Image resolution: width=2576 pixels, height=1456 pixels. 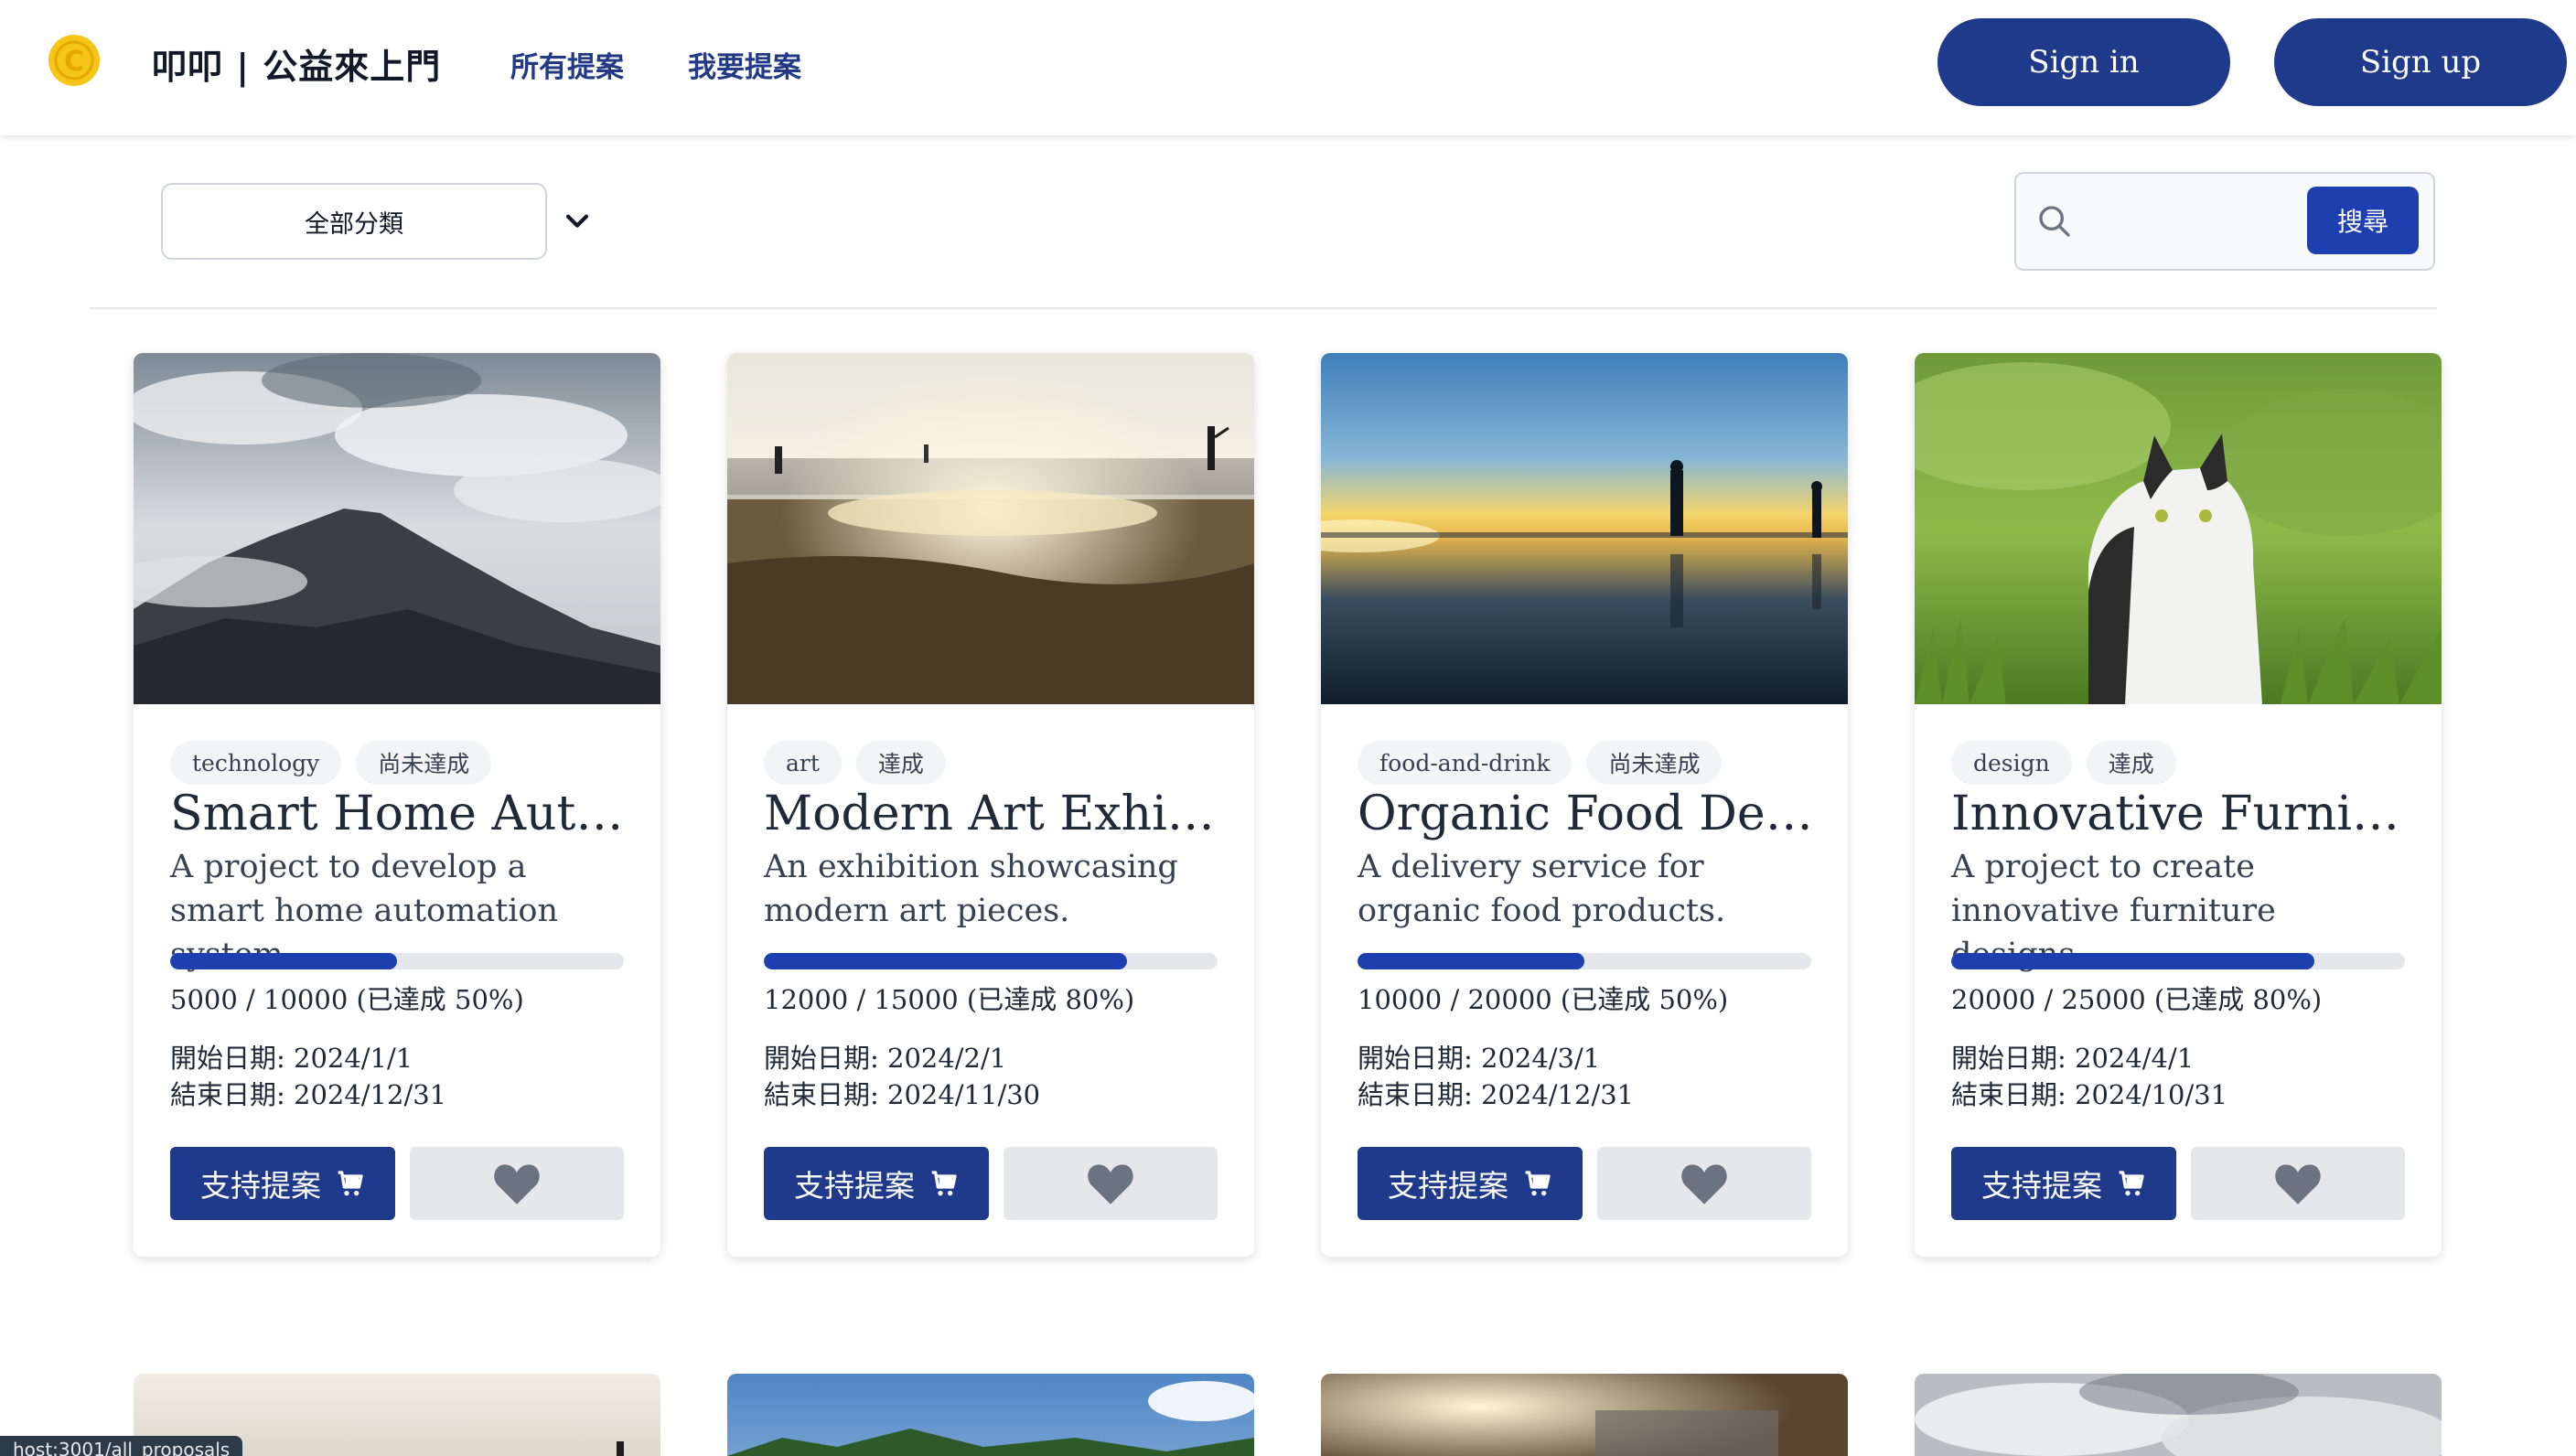 What do you see at coordinates (744, 64) in the screenshot?
I see `nav-submit-proposal: 我要提案` at bounding box center [744, 64].